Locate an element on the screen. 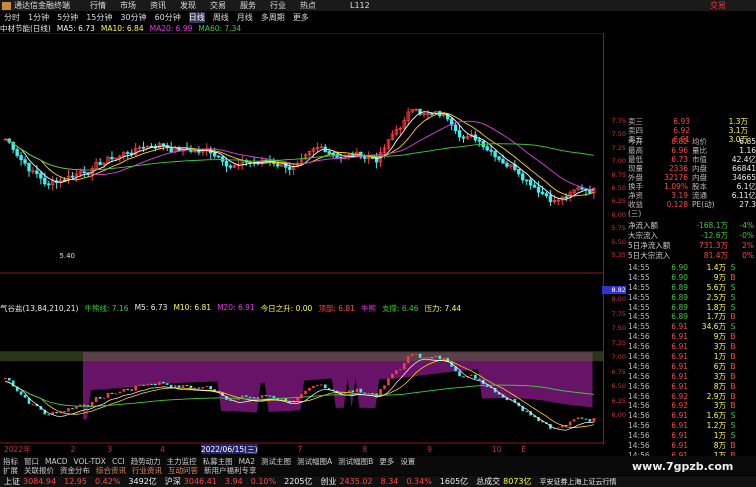 The width and height of the screenshot is (756, 487). menu-item-market: 市场 is located at coordinates (128, 5).